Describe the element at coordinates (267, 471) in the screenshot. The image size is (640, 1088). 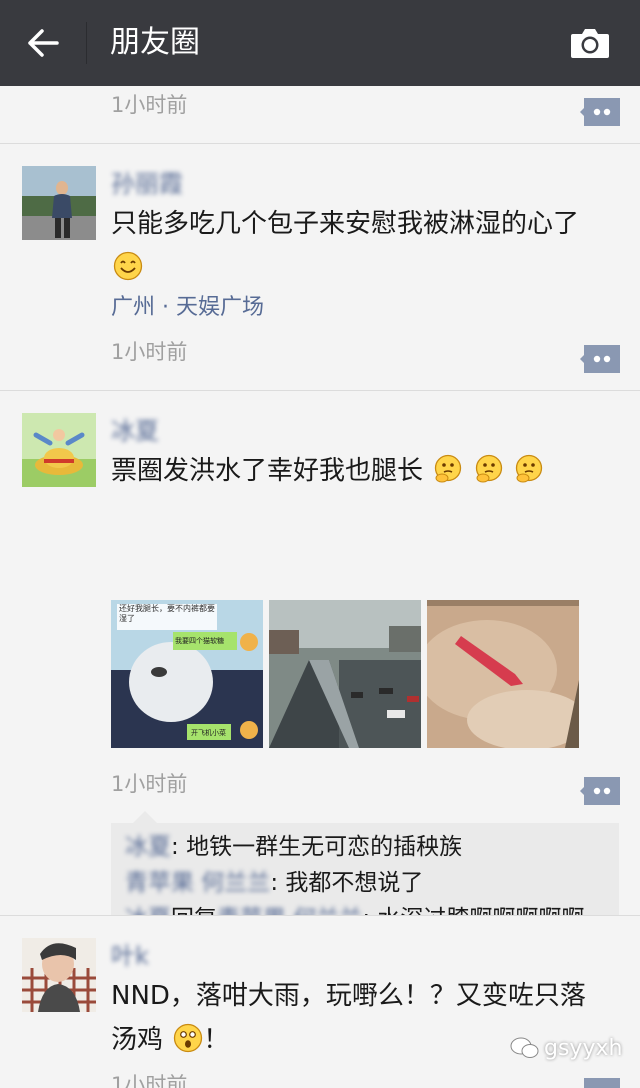
I see `post-text-content: 票圈发洪水了幸好我也腿长` at that location.